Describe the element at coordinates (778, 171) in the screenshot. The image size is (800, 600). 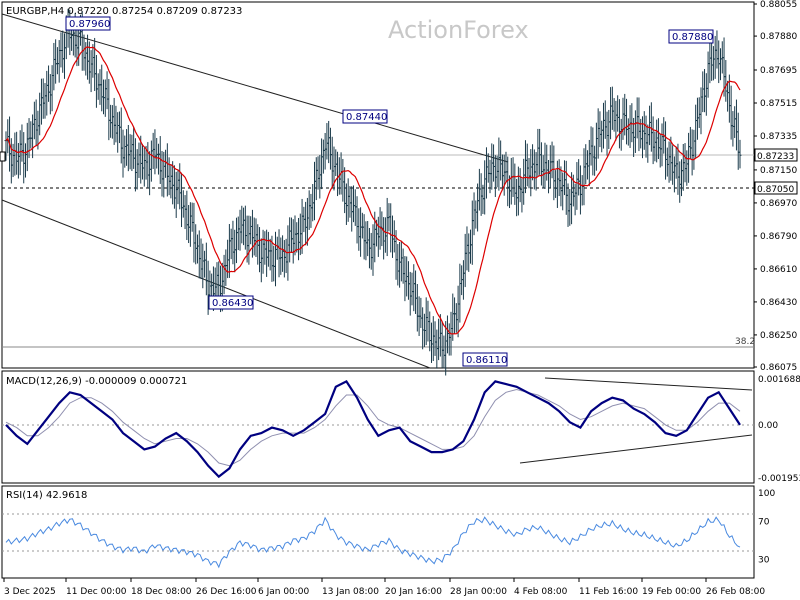
I see `price-tick-label: 0.87150` at that location.